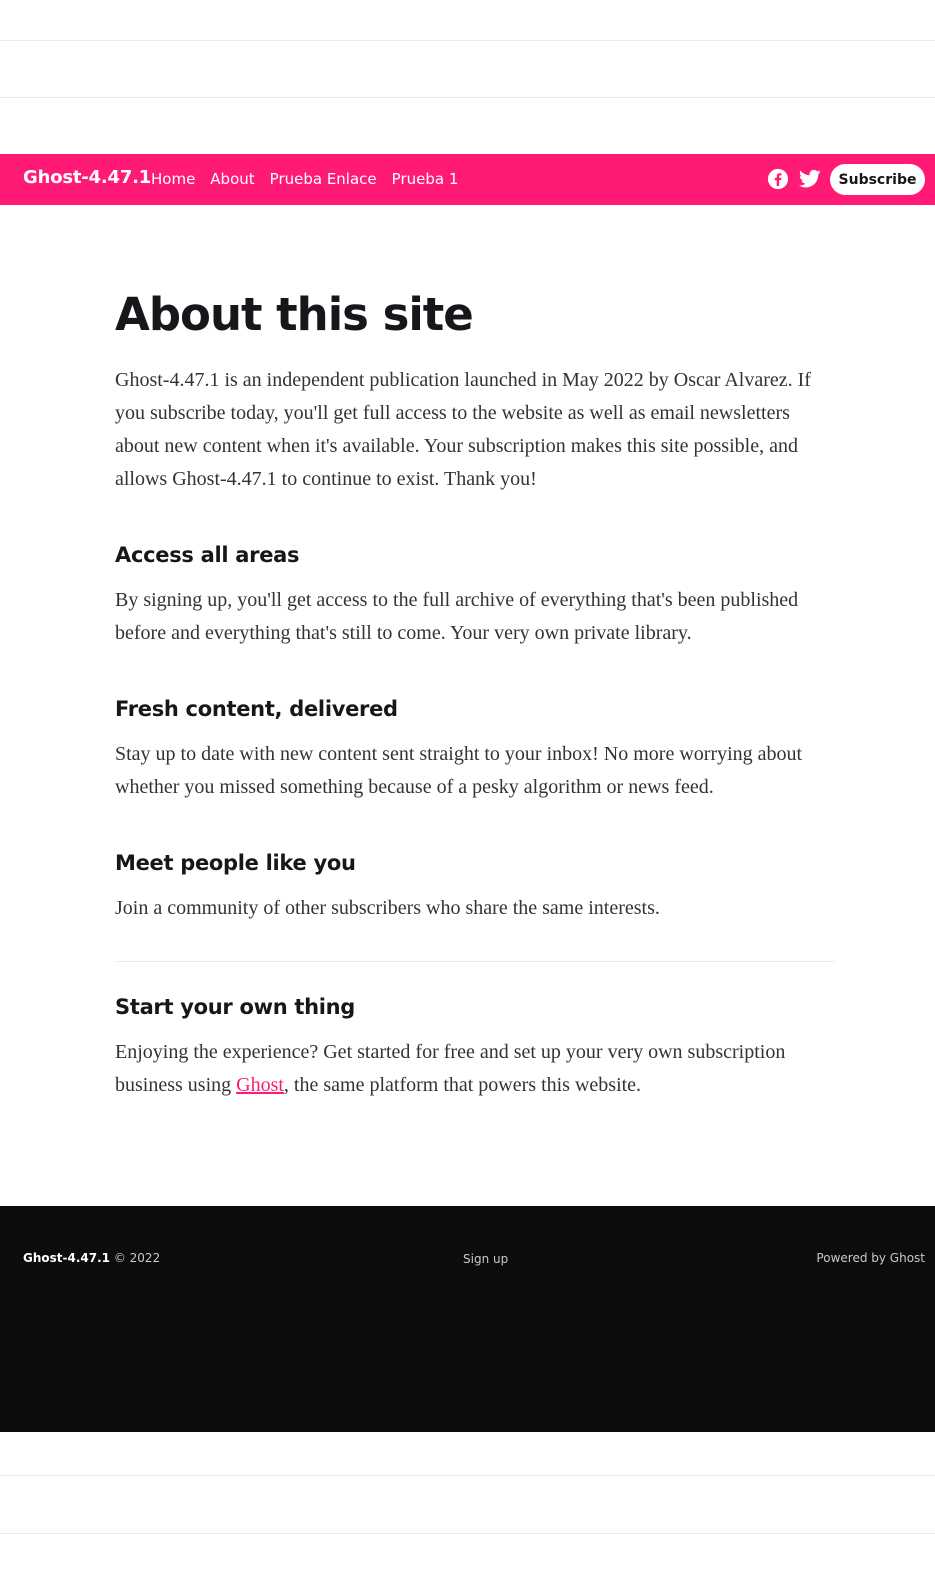  I want to click on section-heading-meet: Meet people like you, so click(235, 863).